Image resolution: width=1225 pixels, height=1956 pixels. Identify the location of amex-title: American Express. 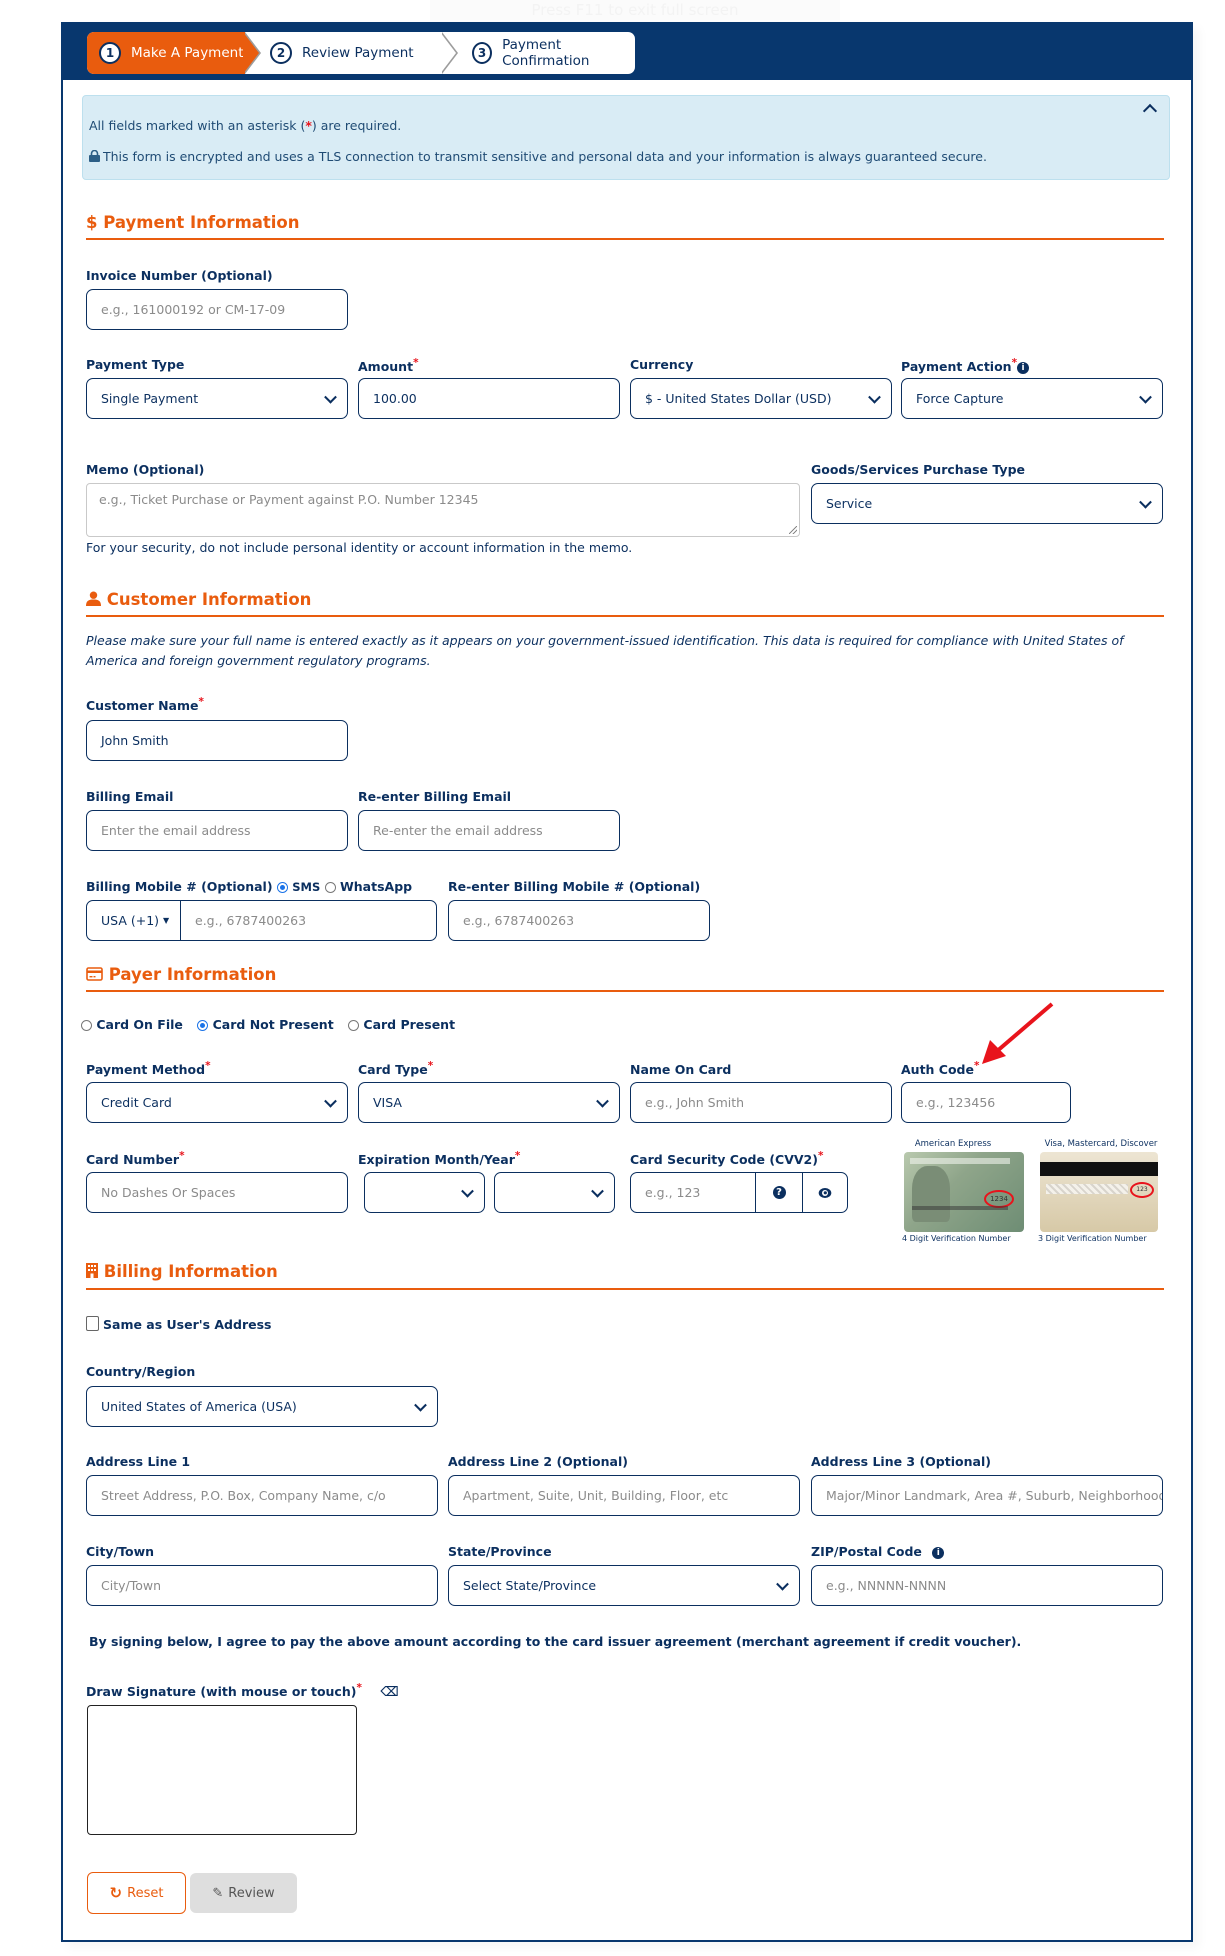
(953, 1144).